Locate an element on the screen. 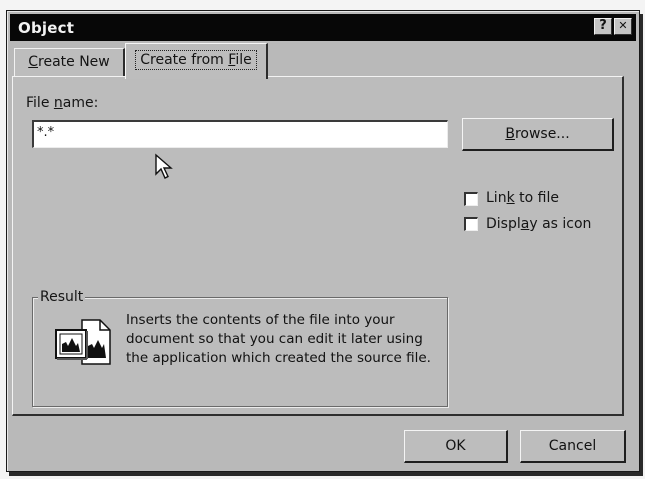 The height and width of the screenshot is (479, 645). help-button: ? is located at coordinates (603, 26).